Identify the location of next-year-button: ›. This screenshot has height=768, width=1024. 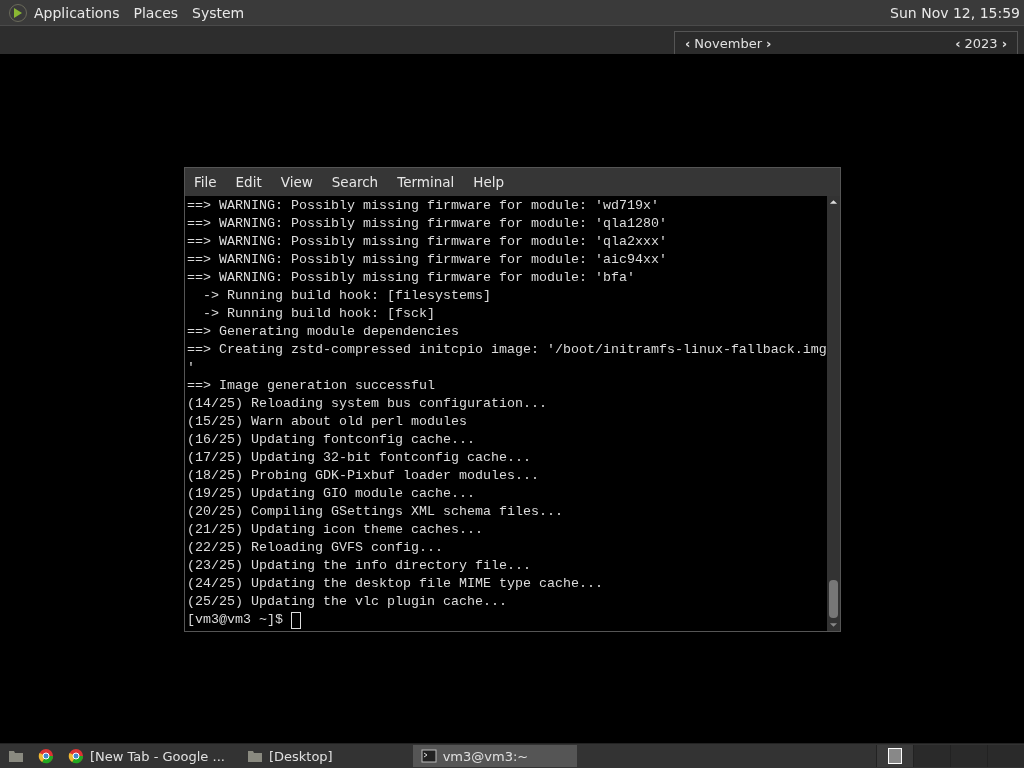
(1004, 43).